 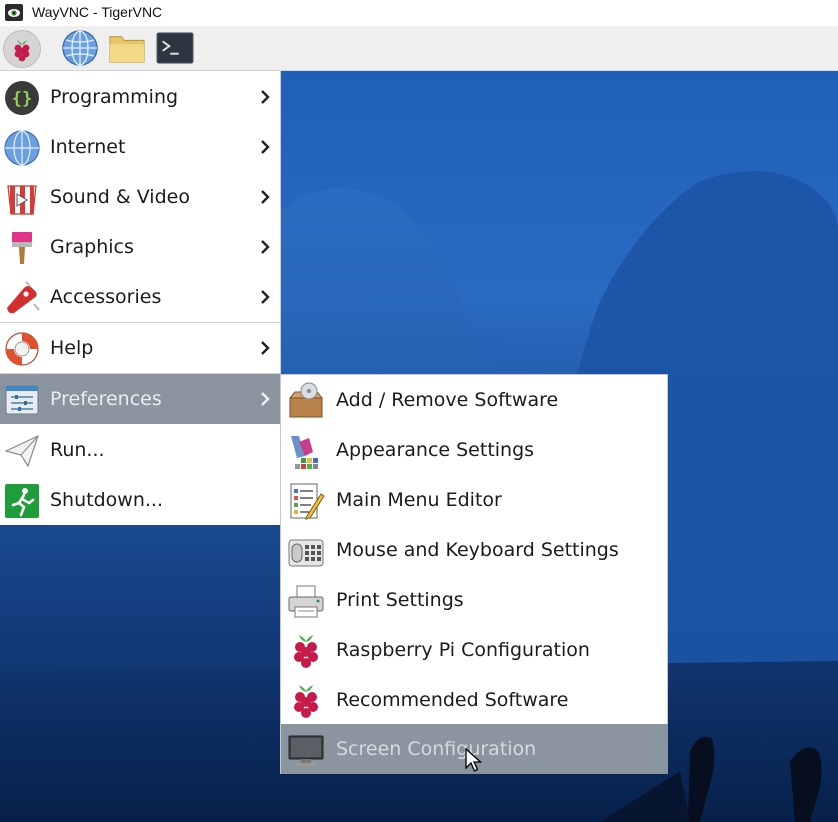 What do you see at coordinates (419, 500) in the screenshot?
I see `submenu-item-label: Main Menu Editor` at bounding box center [419, 500].